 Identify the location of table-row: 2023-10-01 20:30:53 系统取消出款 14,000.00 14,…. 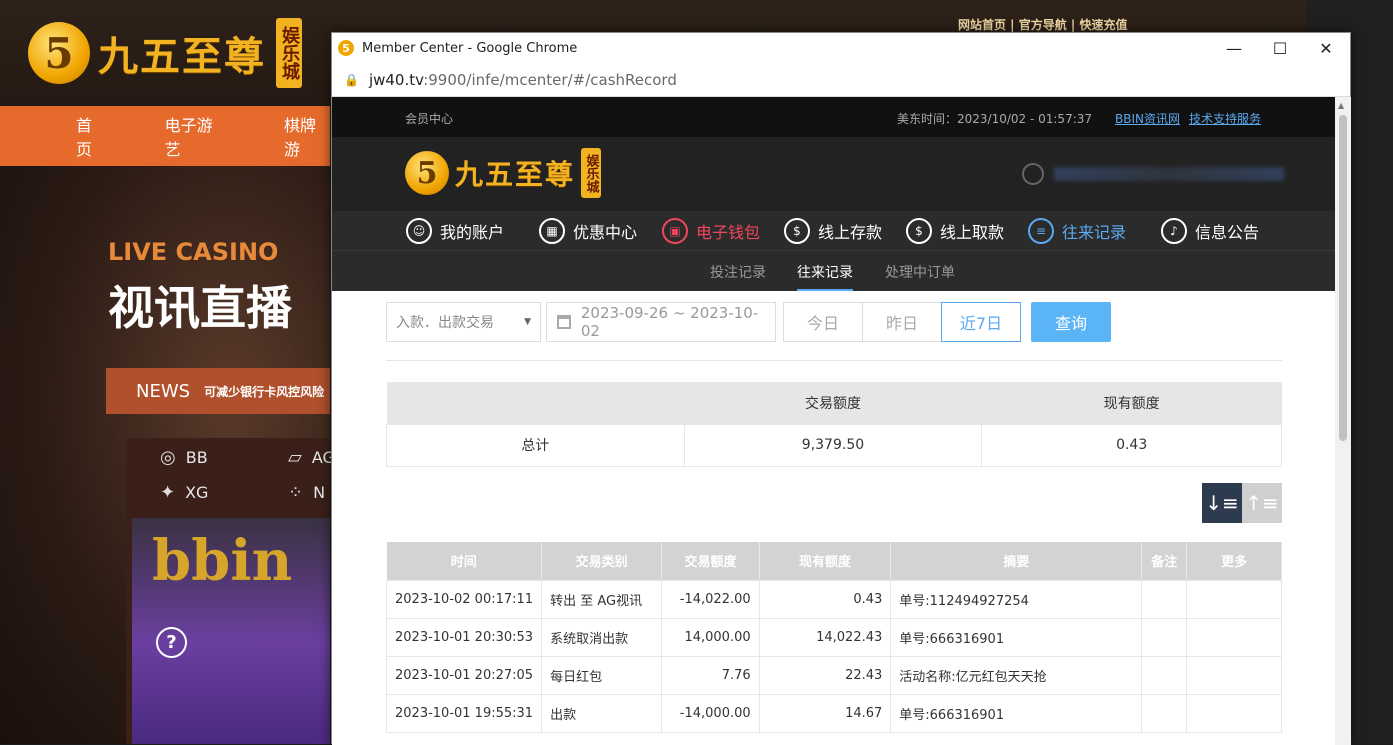
(833, 637).